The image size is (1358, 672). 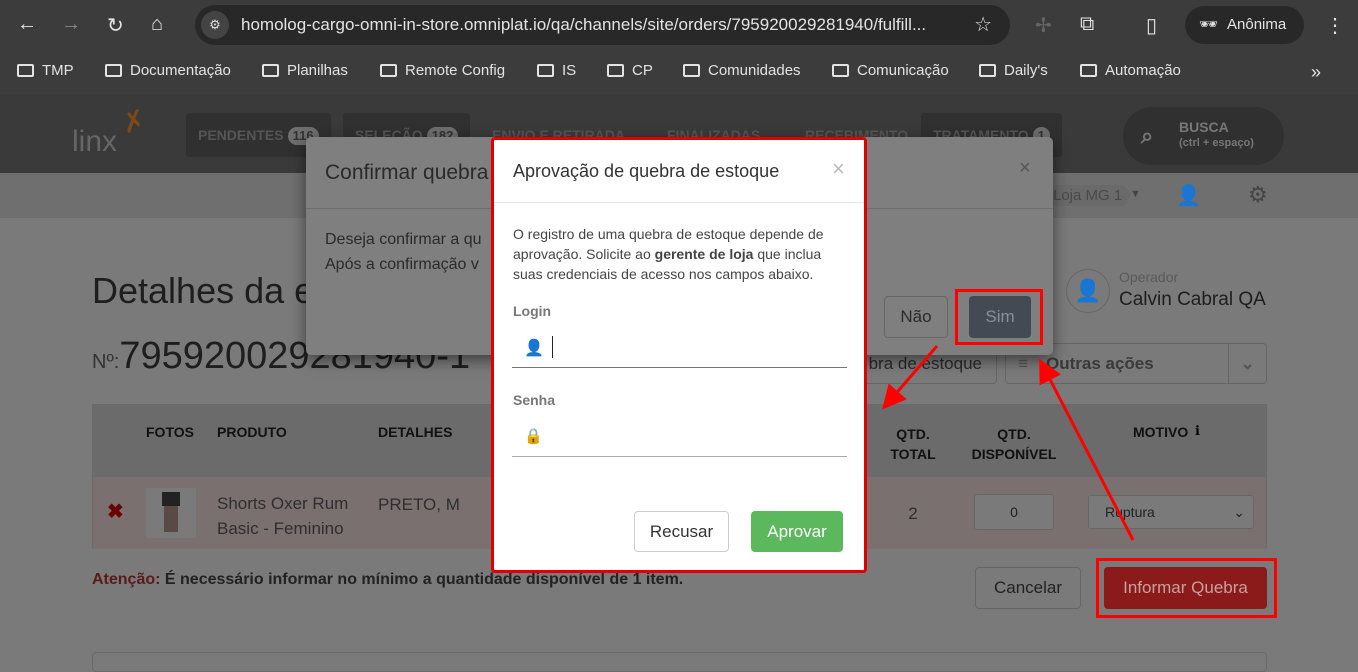 What do you see at coordinates (1008, 443) in the screenshot?
I see `annotation-arrows` at bounding box center [1008, 443].